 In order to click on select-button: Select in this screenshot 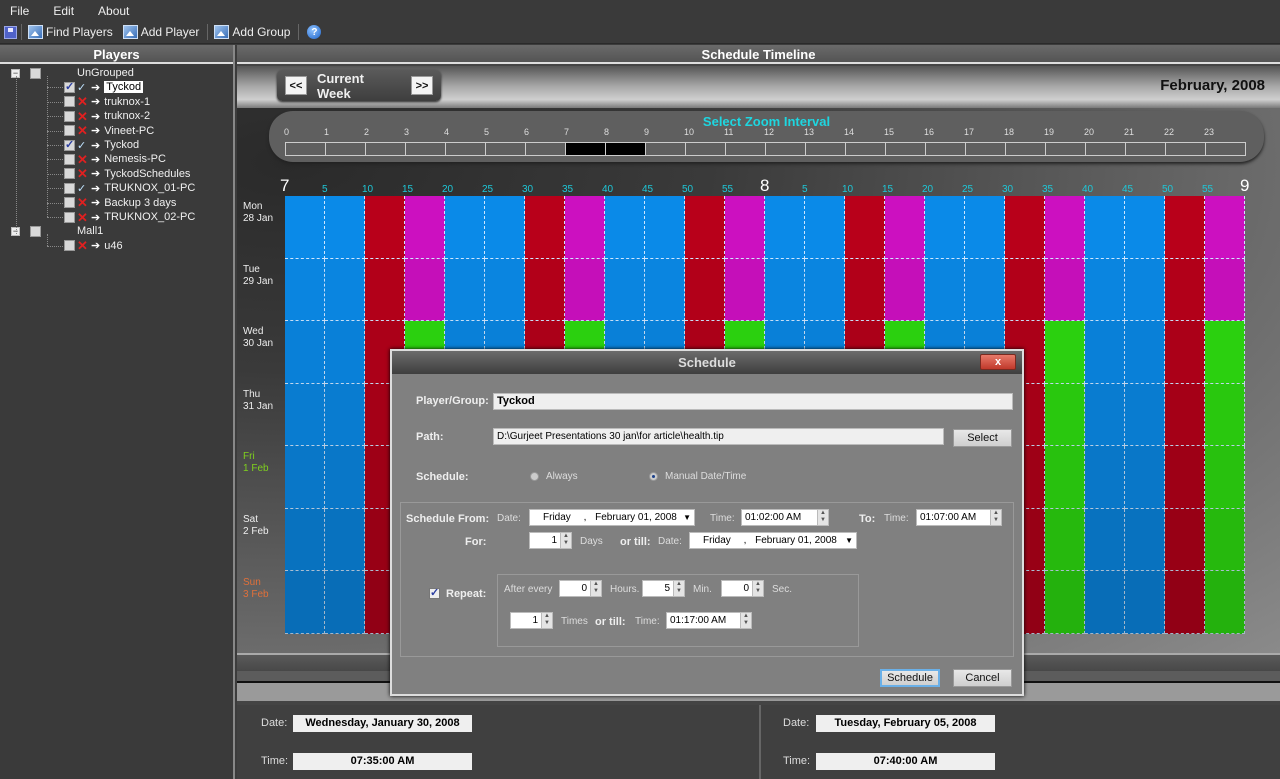, I will do `click(982, 438)`.